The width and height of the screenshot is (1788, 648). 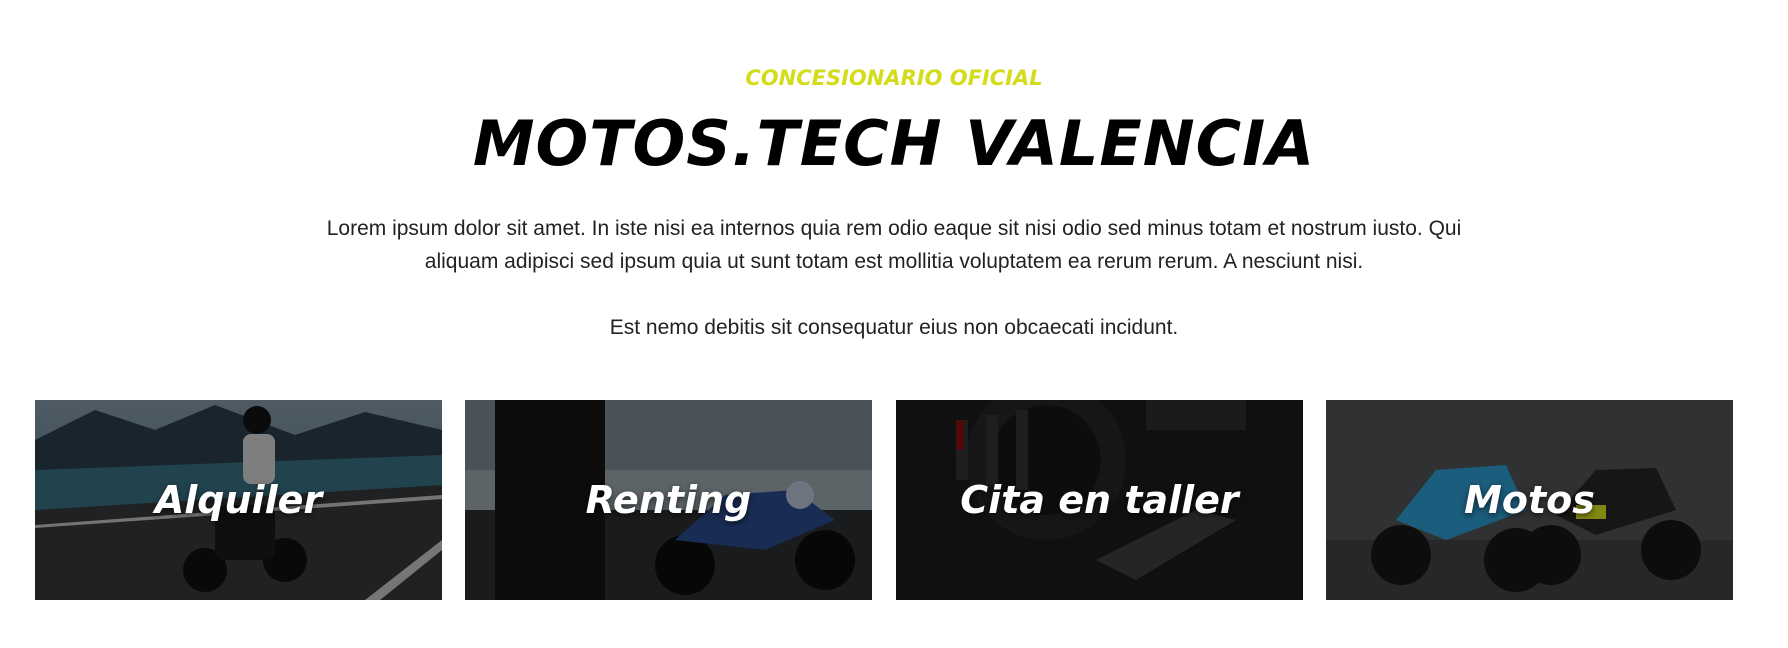 What do you see at coordinates (894, 78) in the screenshot?
I see `eyebrow-label: CONCESIONARIO OFICIAL` at bounding box center [894, 78].